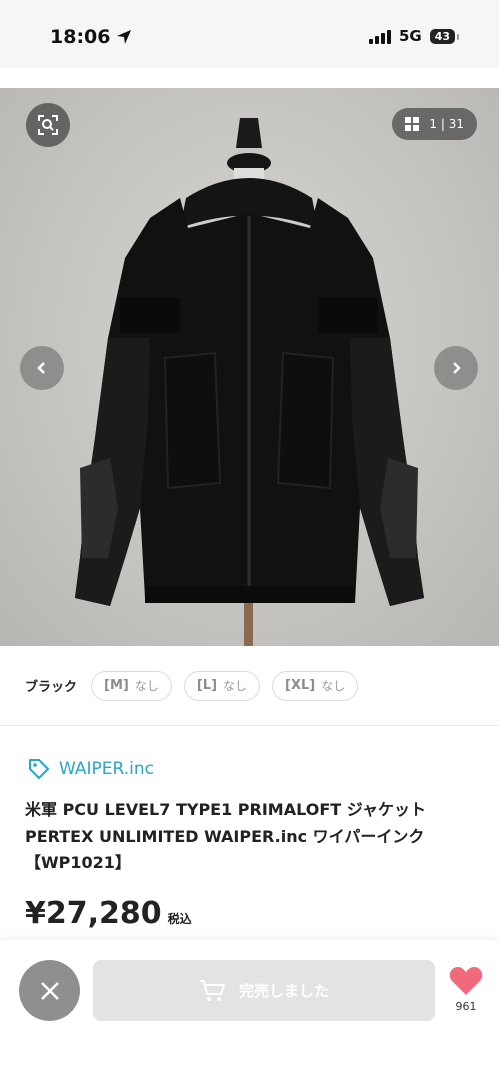 The height and width of the screenshot is (1080, 499). I want to click on image-search-button, so click(48, 125).